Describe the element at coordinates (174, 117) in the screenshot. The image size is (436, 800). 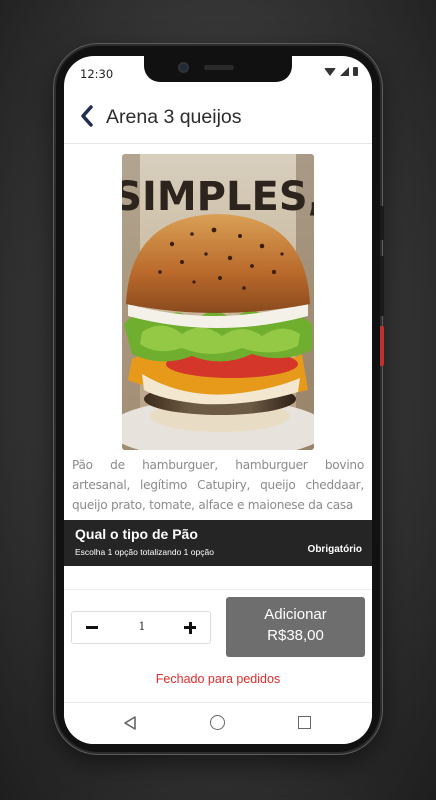
I see `page-title: Arena 3 queijos` at that location.